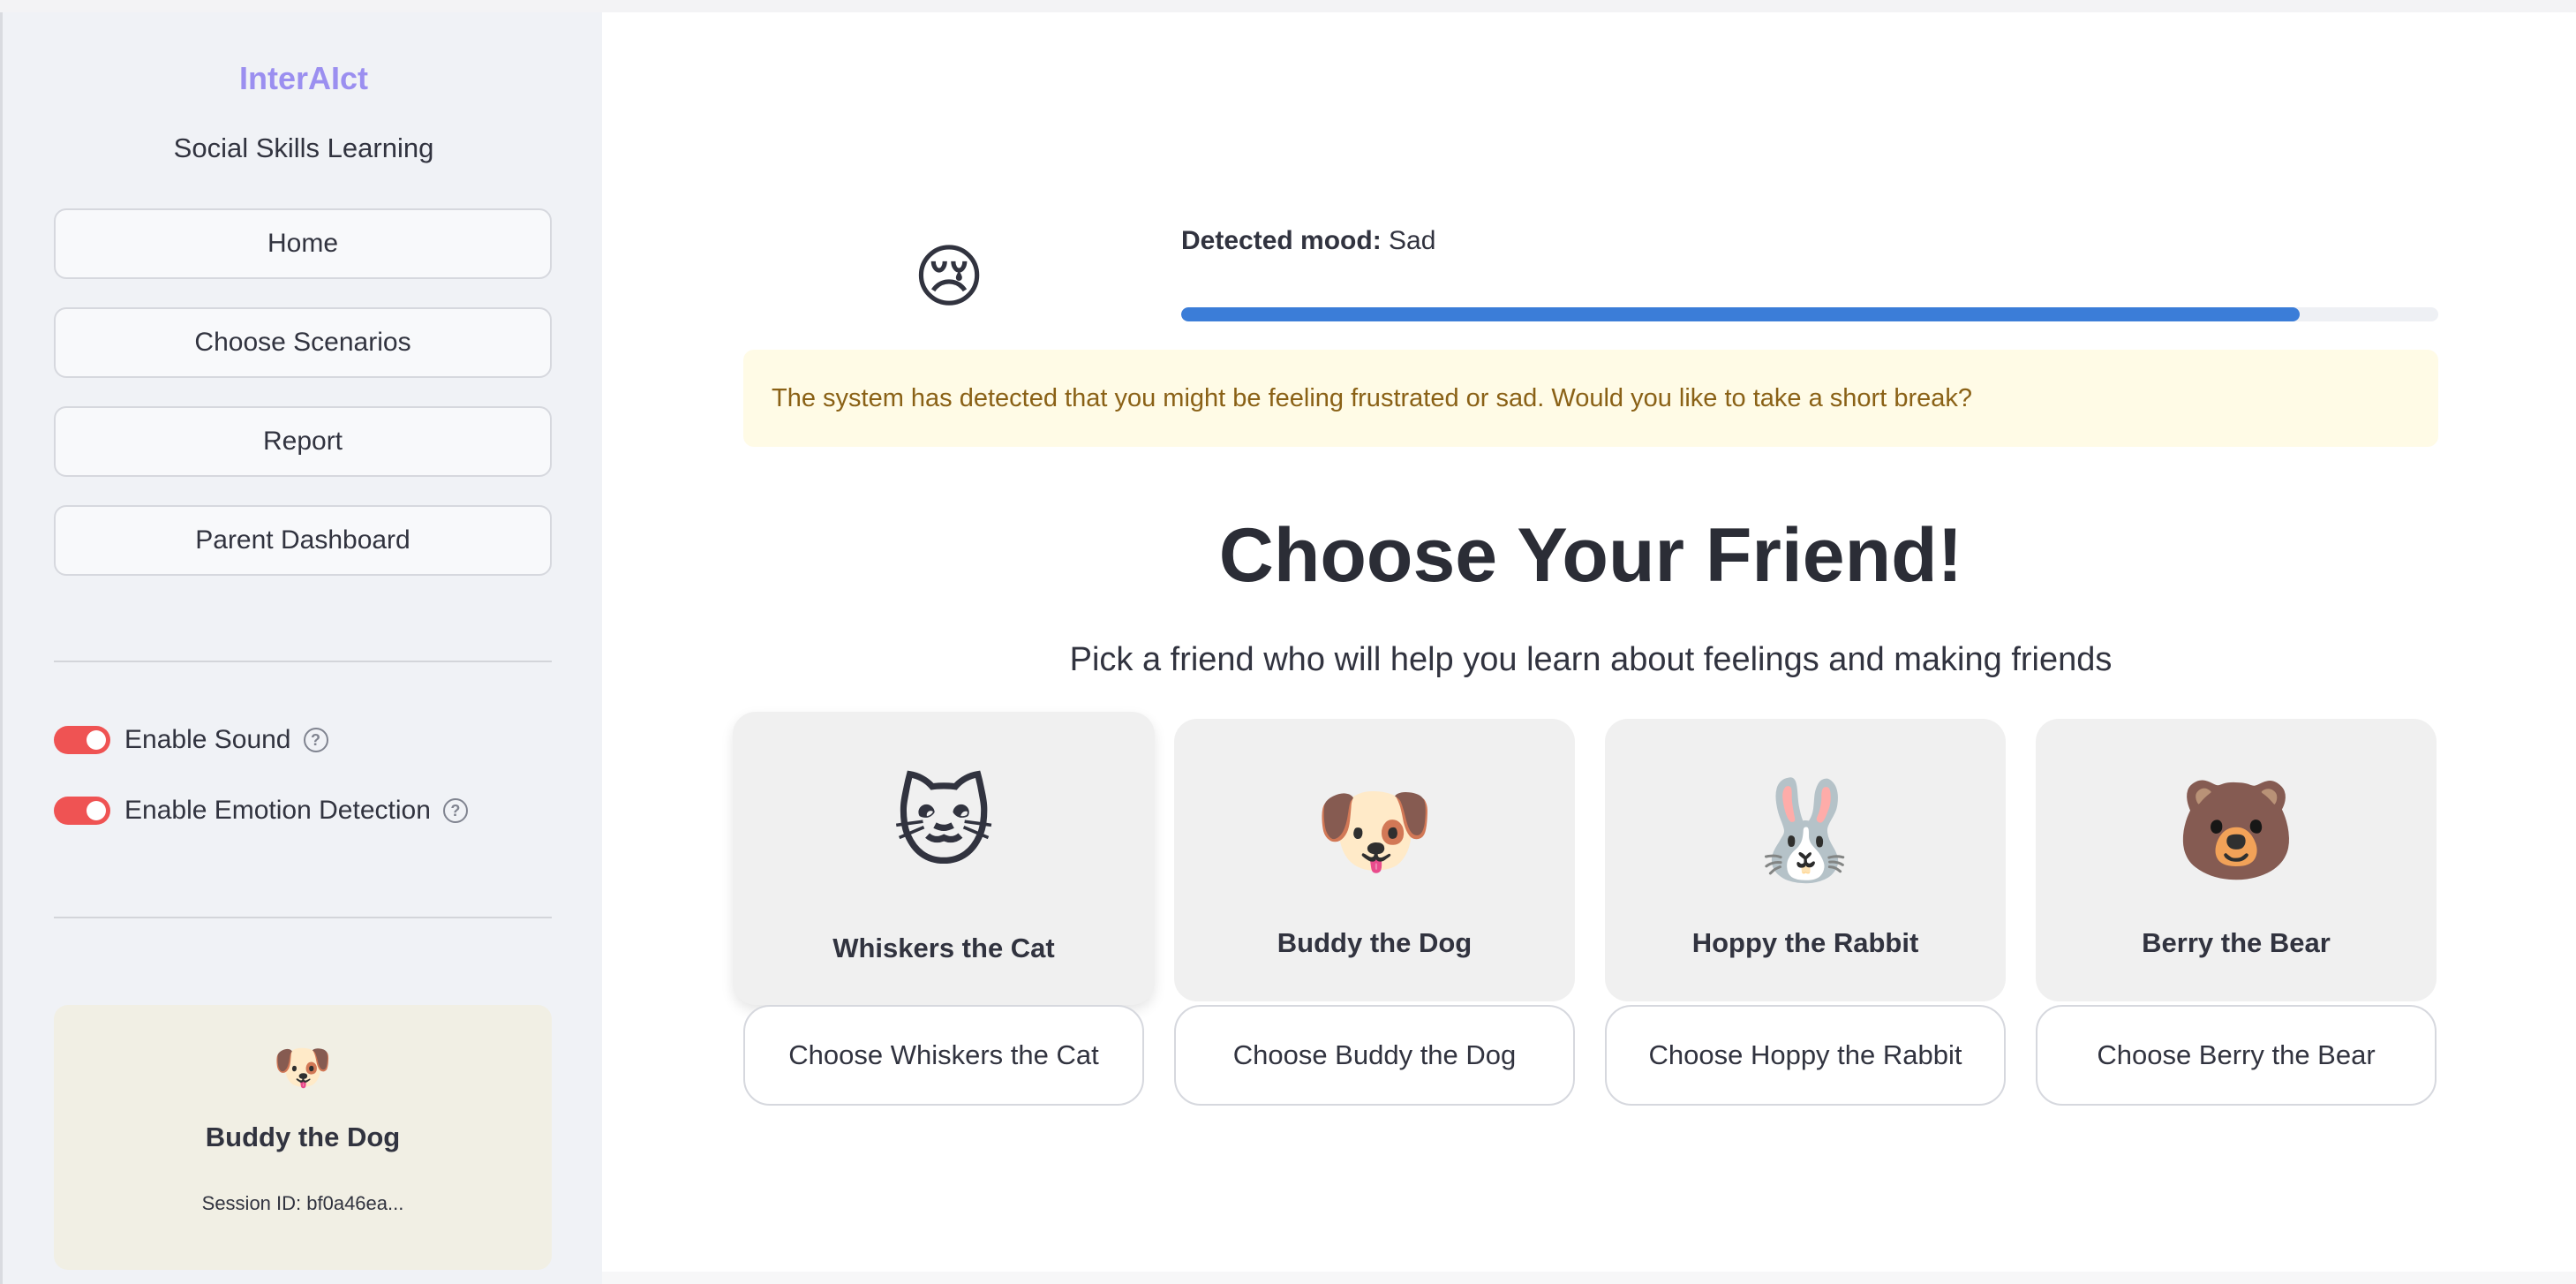  What do you see at coordinates (303, 78) in the screenshot?
I see `app-brand: InterAIct` at bounding box center [303, 78].